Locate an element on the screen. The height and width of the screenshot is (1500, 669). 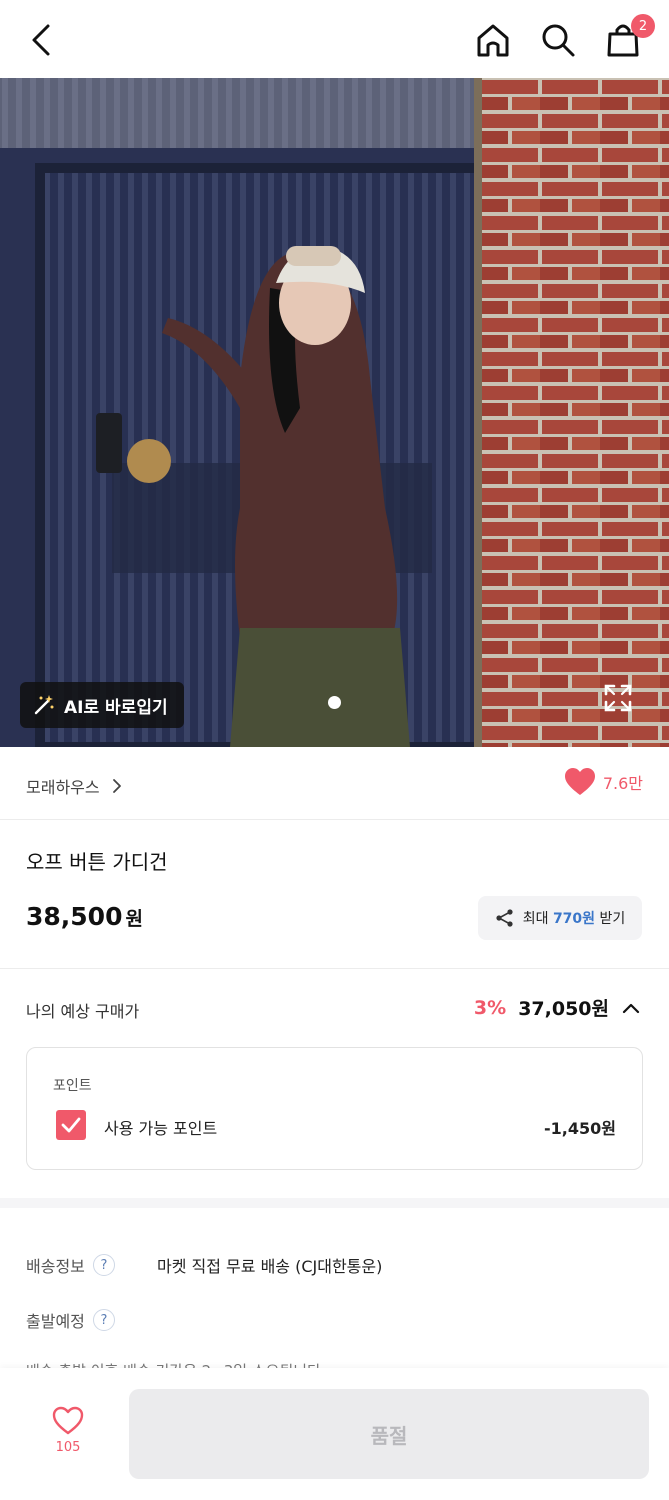
slide-indicator-dot is located at coordinates (334, 702).